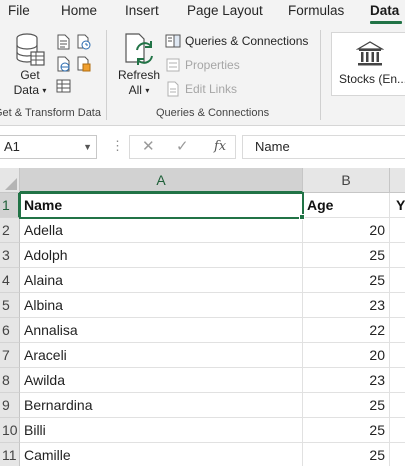 The width and height of the screenshot is (405, 466). Describe the element at coordinates (63, 64) in the screenshot. I see `from-web-icon` at that location.